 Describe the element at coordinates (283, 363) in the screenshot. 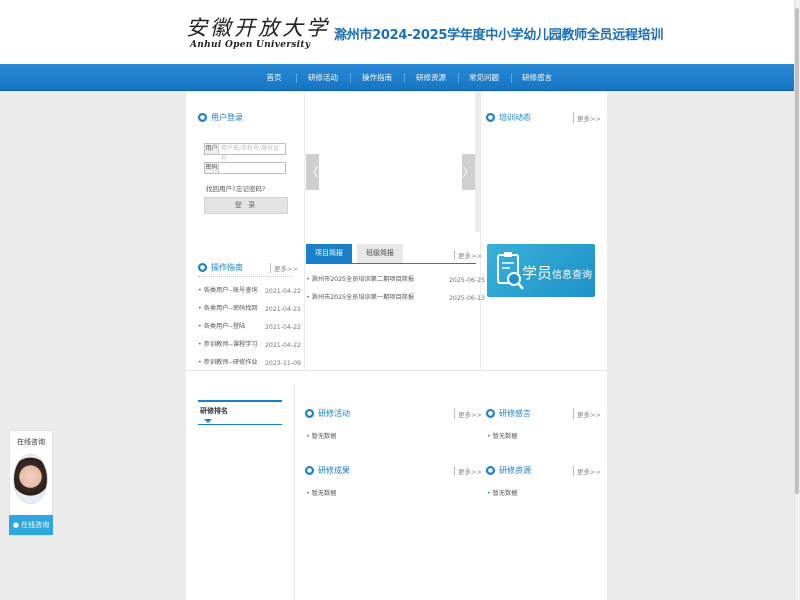

I see `guide-item-date: 2023-11-09` at that location.